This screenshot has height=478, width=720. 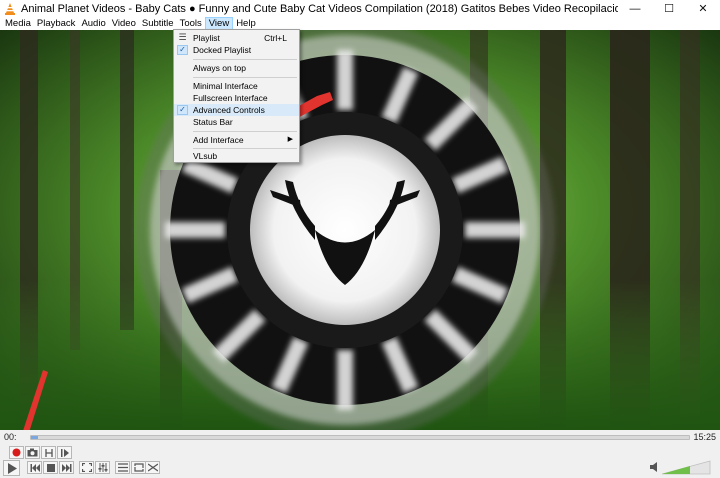 I want to click on seek-progress, so click(x=34, y=437).